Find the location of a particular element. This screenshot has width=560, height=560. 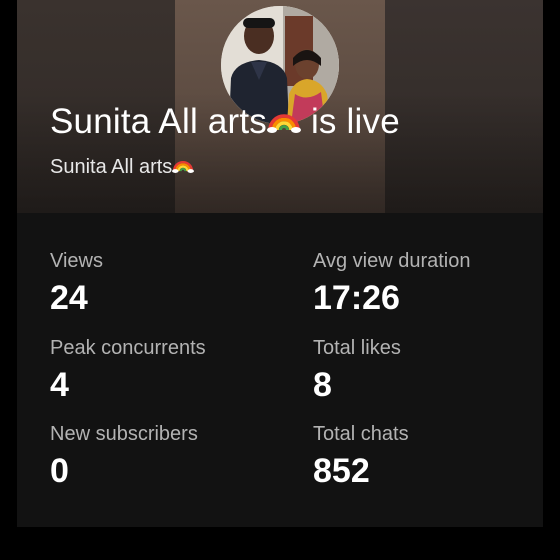

stat-peak-concurrents: Peak concurrents 4 is located at coordinates (128, 371).